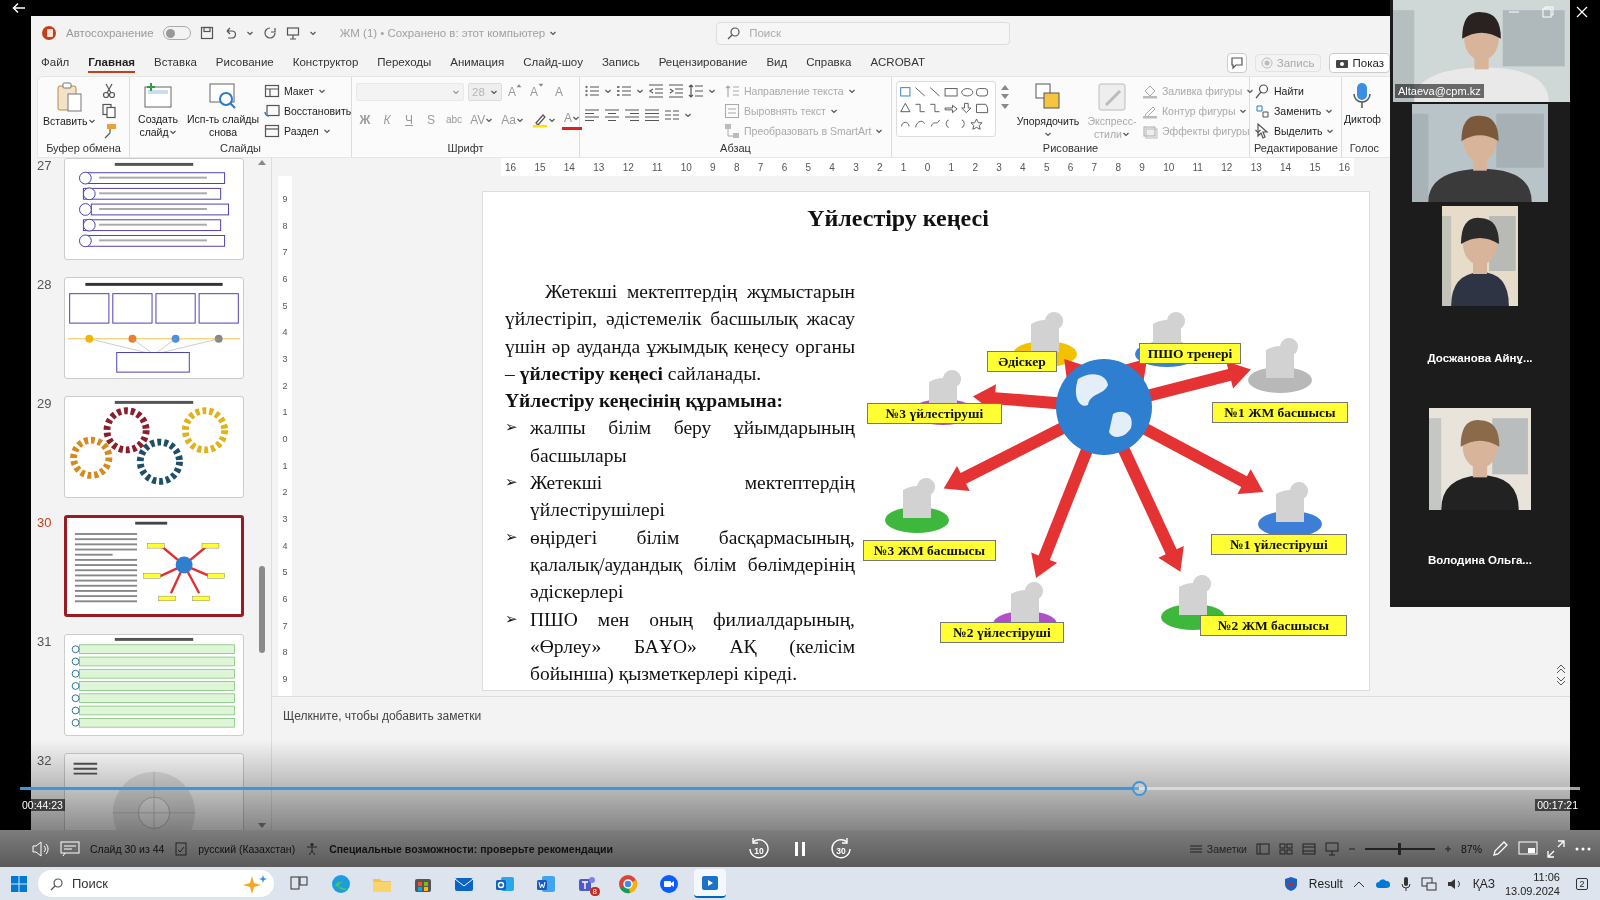 The image size is (1600, 900). Describe the element at coordinates (1561, 669) in the screenshot. I see `previous-slide-icon` at that location.